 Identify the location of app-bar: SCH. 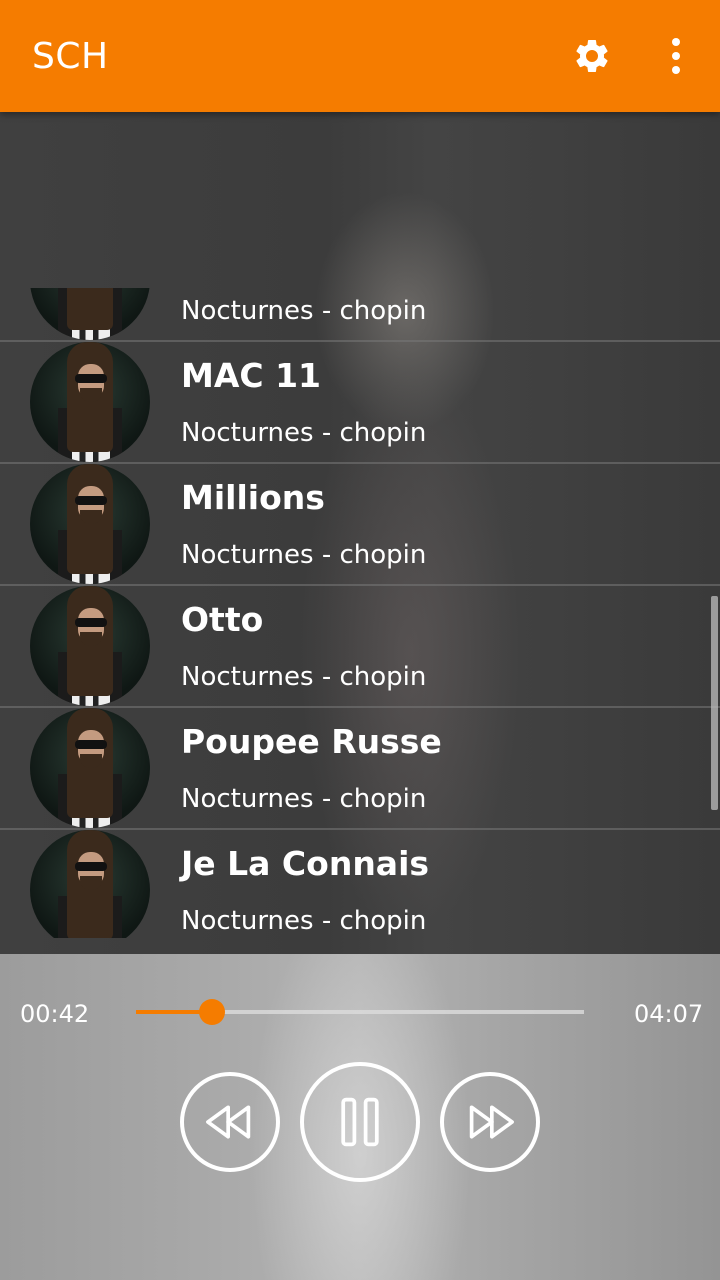
(360, 56).